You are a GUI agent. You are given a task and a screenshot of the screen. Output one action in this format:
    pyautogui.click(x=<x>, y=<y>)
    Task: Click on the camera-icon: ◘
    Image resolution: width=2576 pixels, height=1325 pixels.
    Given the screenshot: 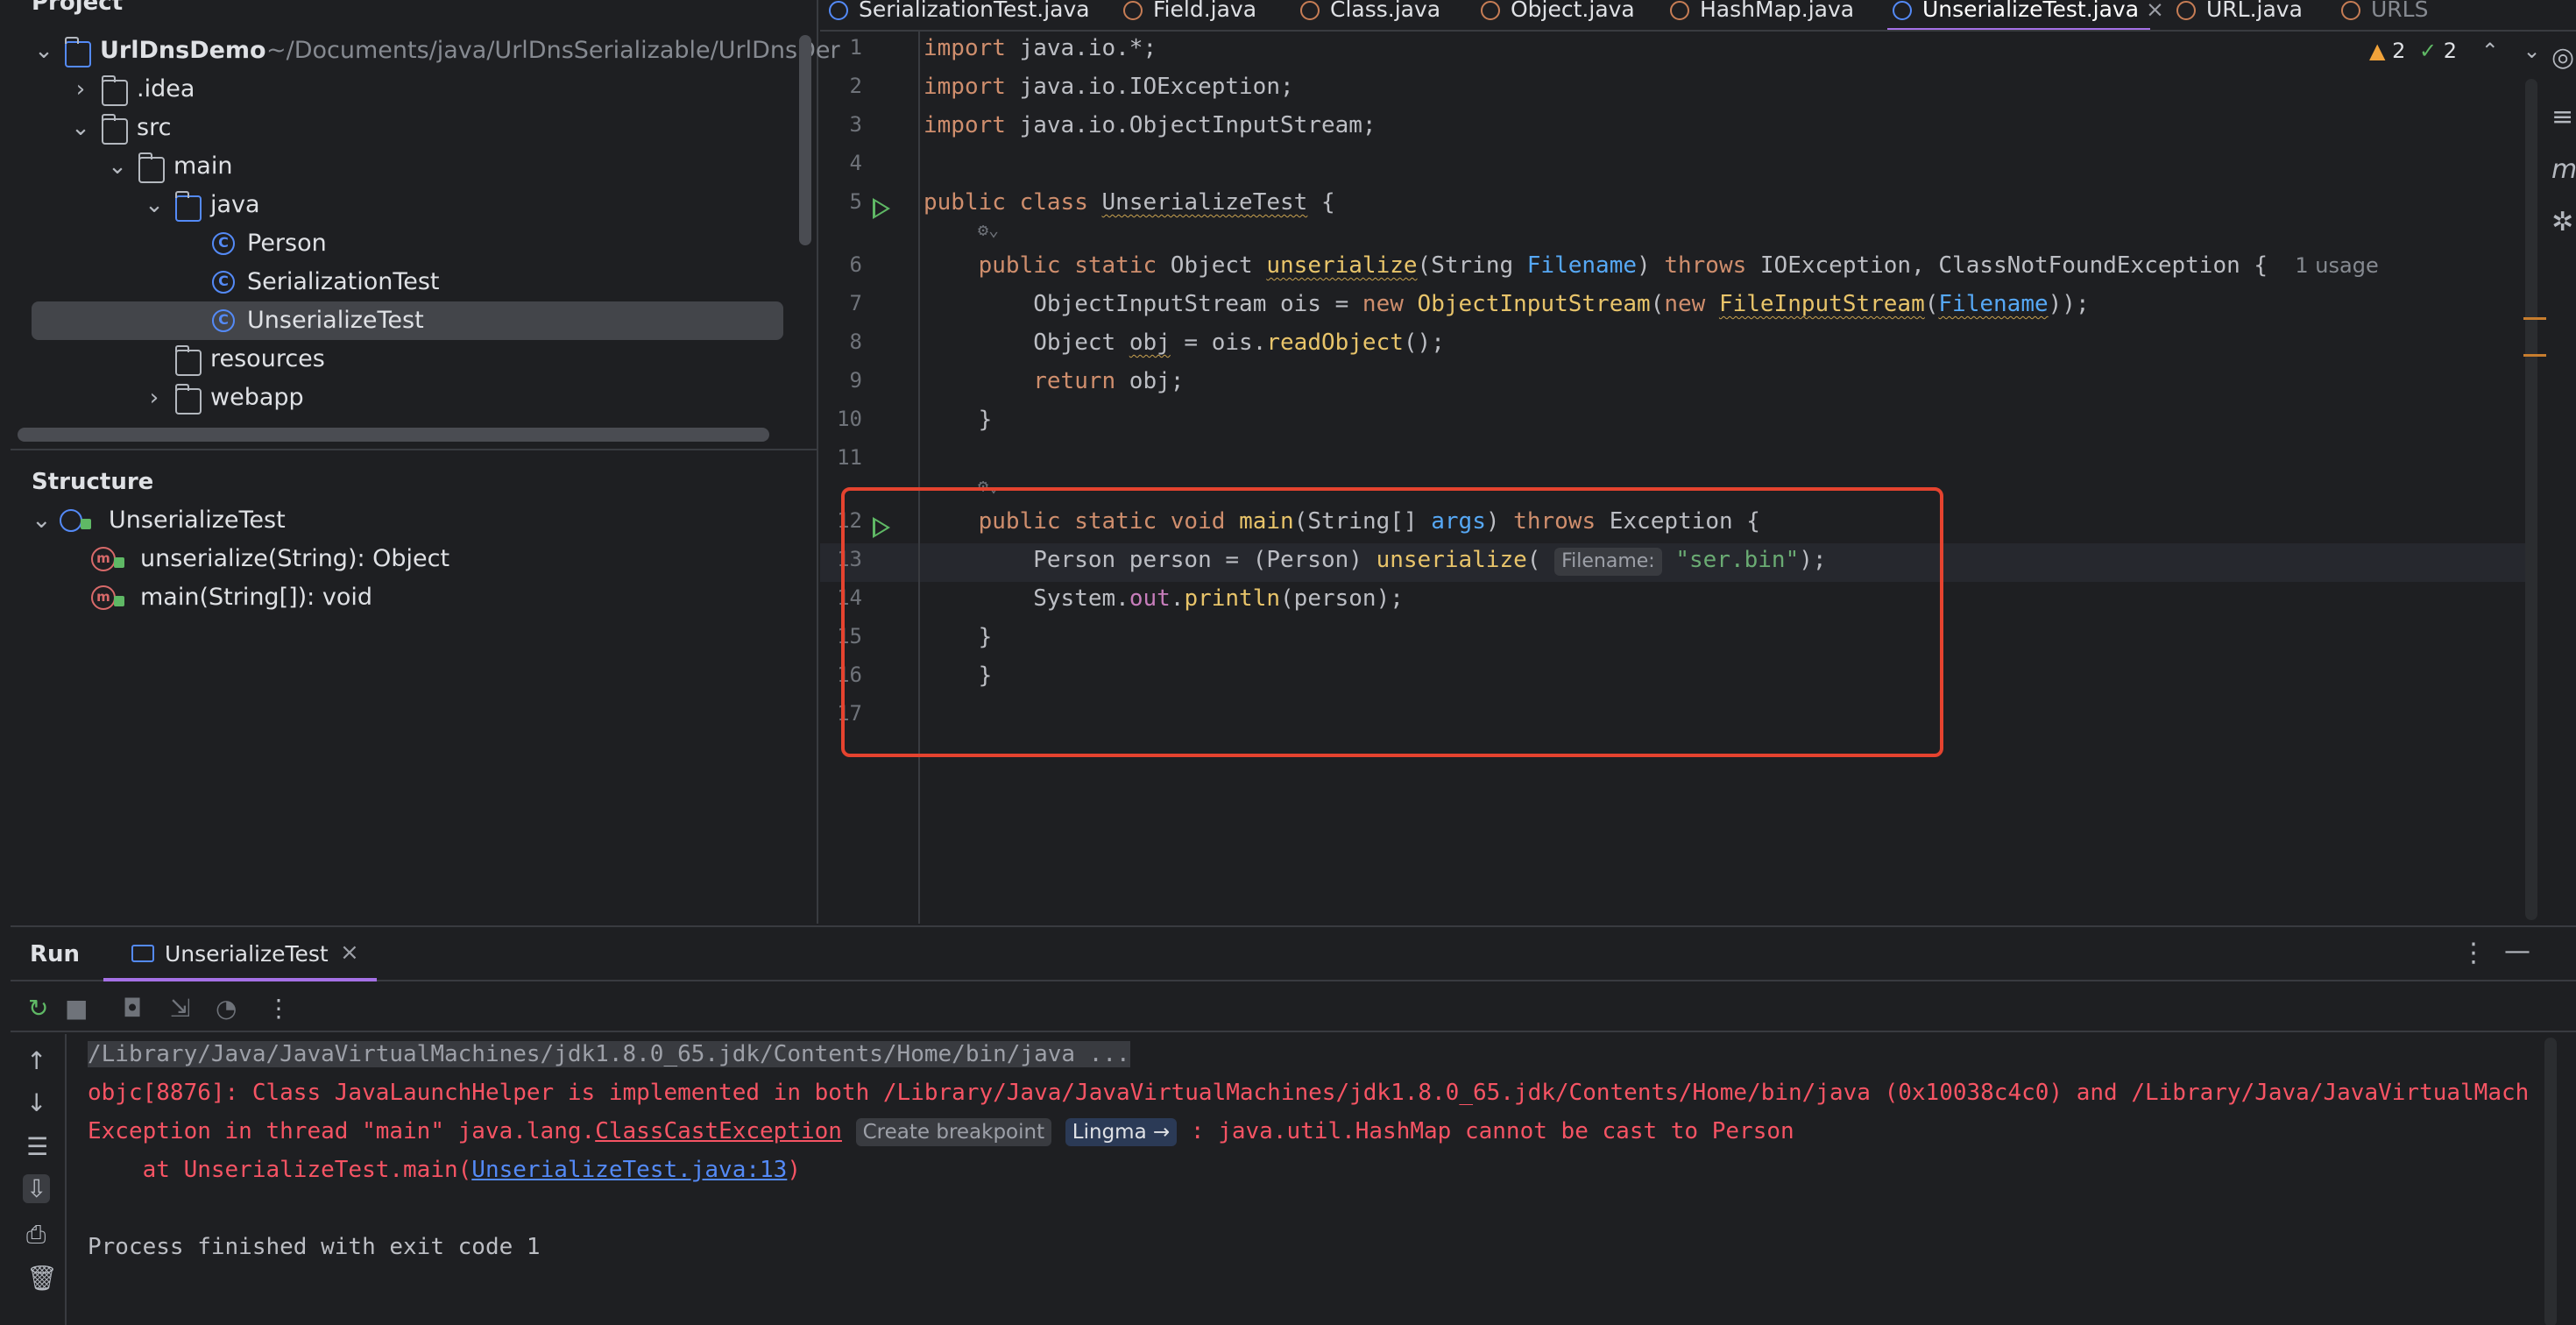 What is the action you would take?
    pyautogui.click(x=132, y=1008)
    